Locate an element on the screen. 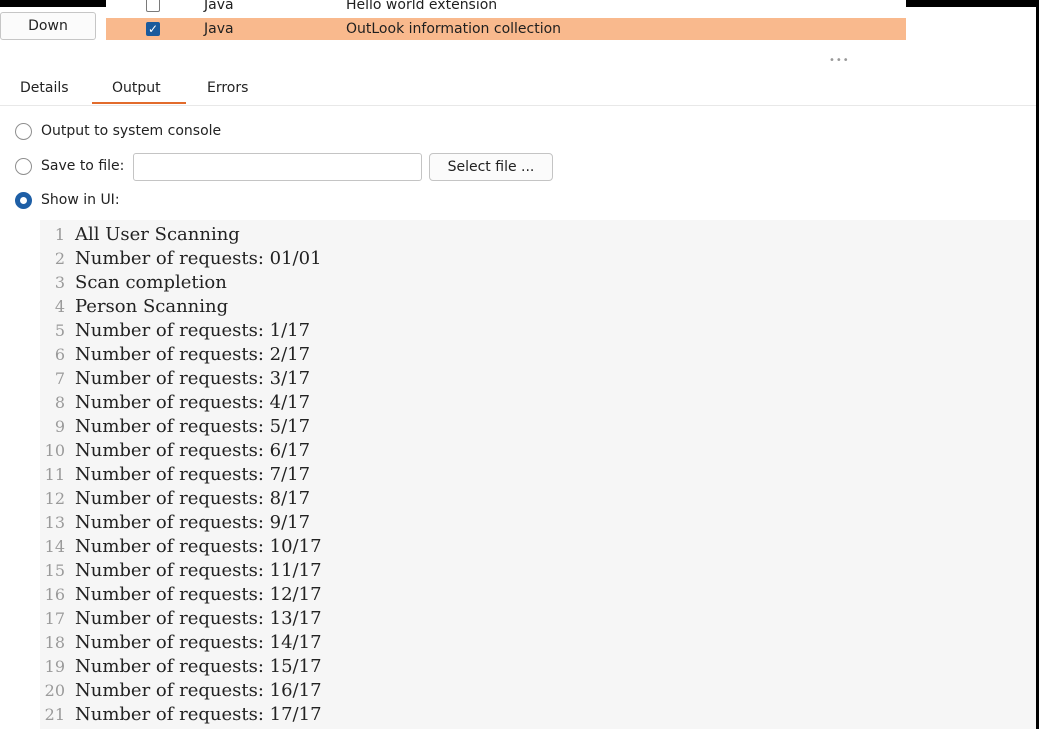 This screenshot has height=729, width=1039. line-text: Number of requests: 17/17 is located at coordinates (198, 714).